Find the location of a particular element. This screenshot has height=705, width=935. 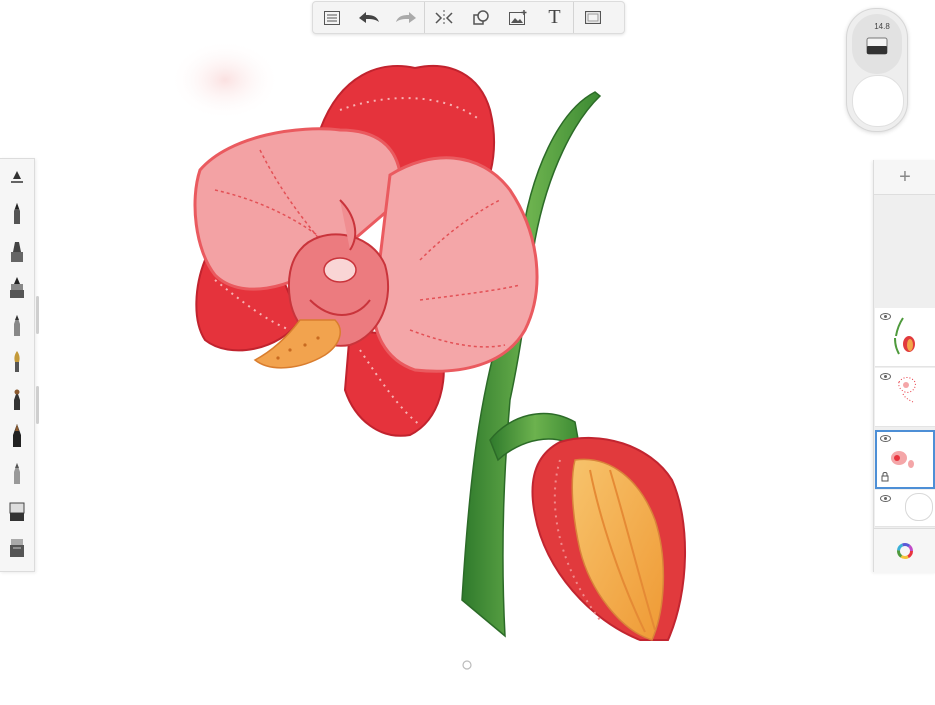

marker-brush is located at coordinates (17, 252).